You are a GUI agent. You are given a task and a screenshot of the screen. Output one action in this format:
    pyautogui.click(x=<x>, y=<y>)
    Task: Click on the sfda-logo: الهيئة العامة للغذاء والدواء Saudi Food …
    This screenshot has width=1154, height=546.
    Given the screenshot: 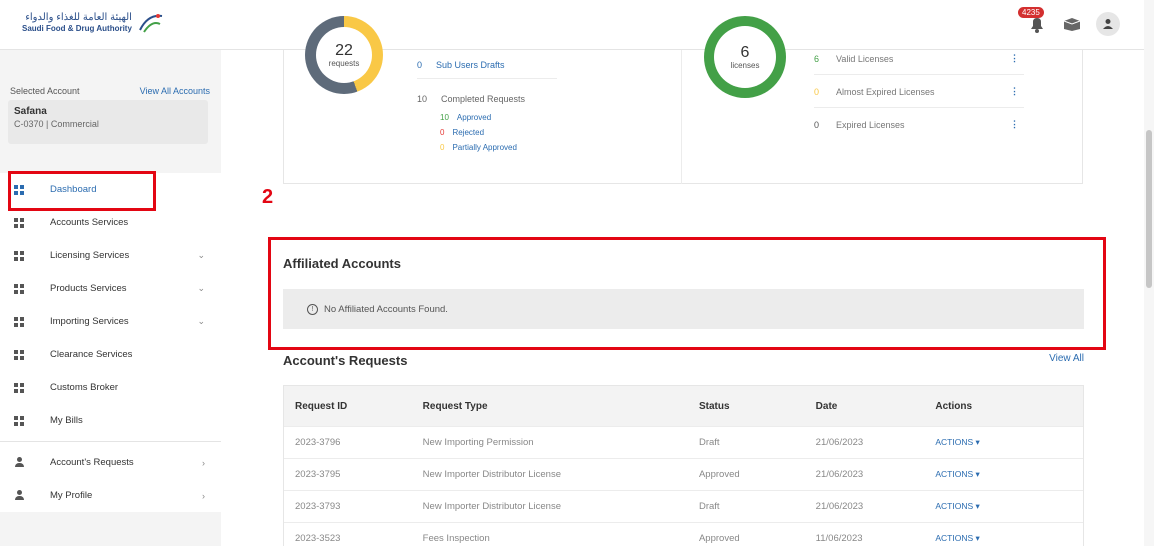 What is the action you would take?
    pyautogui.click(x=93, y=23)
    